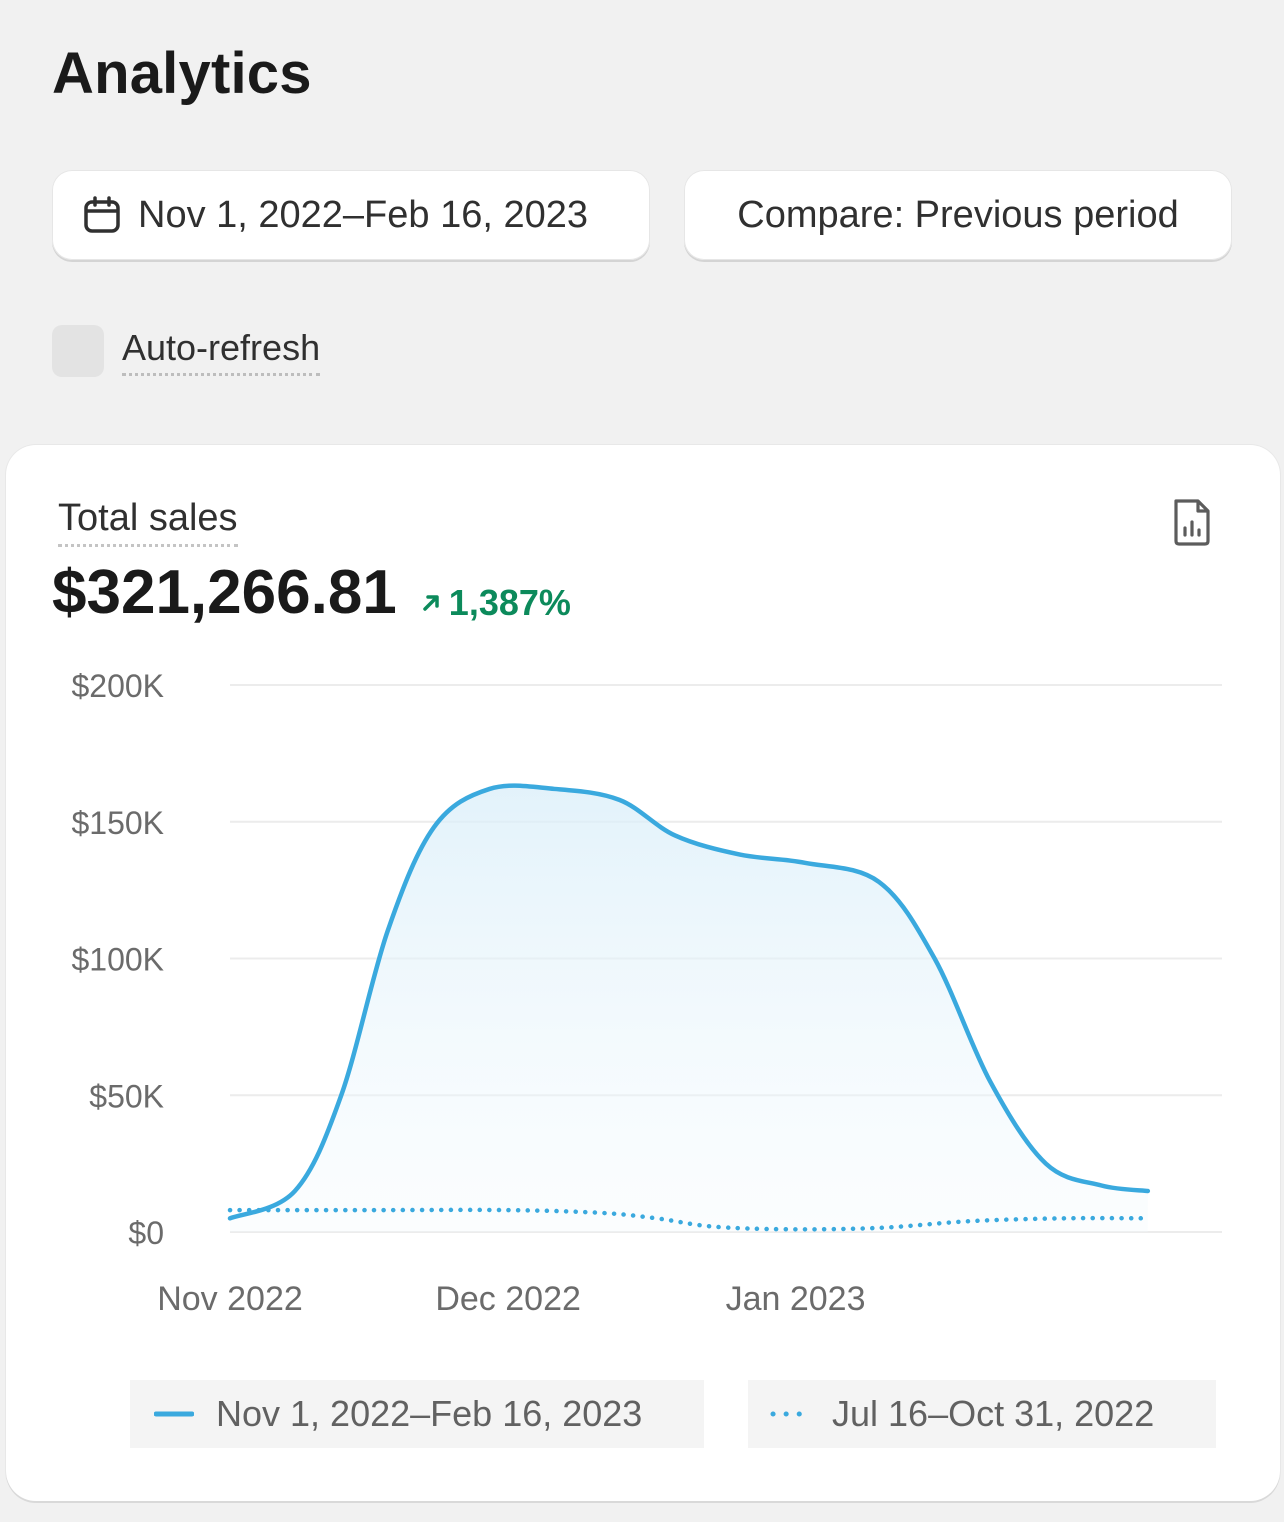 The height and width of the screenshot is (1522, 1284). I want to click on x-tick-label: Dec 2022, so click(508, 1299).